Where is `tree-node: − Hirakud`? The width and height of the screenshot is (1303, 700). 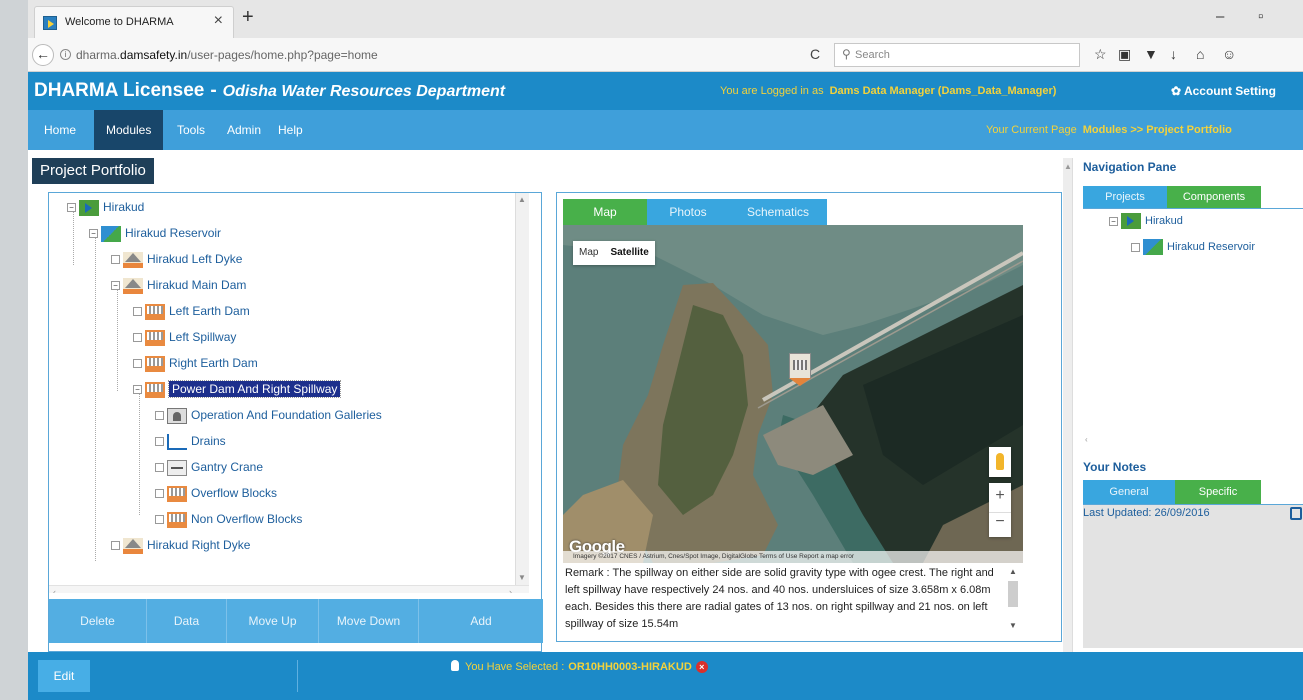
tree-node: − Hirakud is located at coordinates (105, 207).